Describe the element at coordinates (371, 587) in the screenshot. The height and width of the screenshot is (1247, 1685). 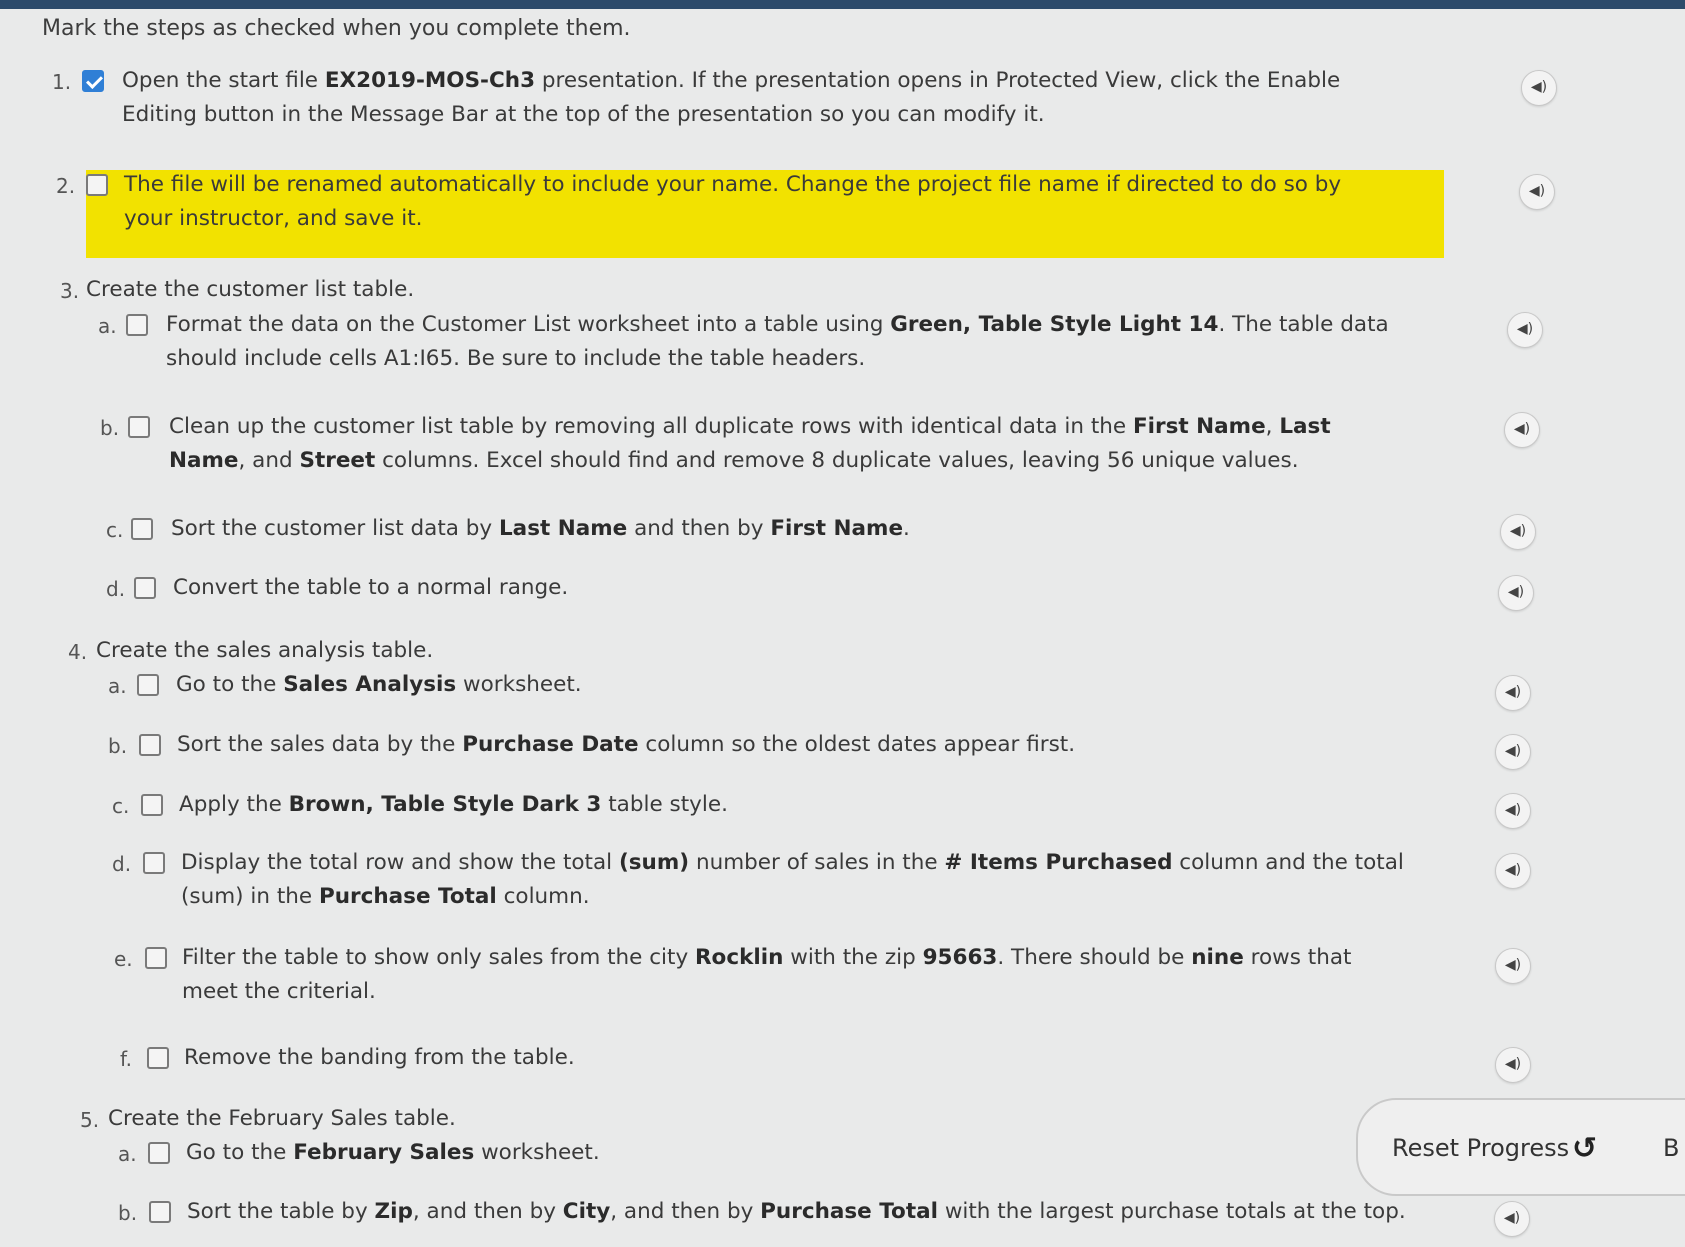
I see `step-text: Convert the table to a normal range.` at that location.